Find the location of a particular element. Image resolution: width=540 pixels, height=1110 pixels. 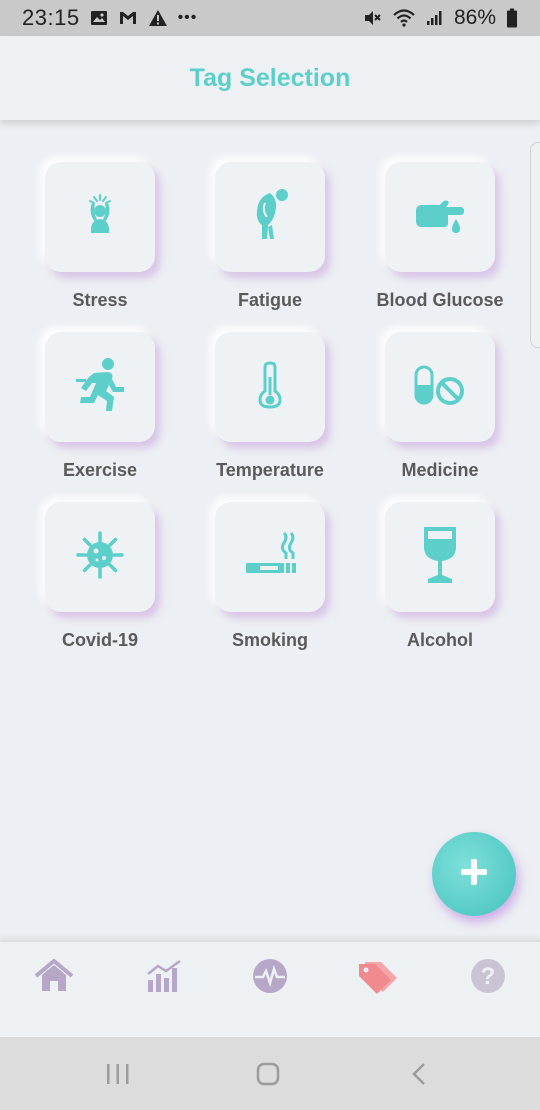

system-navigation-bar is located at coordinates (270, 1073).